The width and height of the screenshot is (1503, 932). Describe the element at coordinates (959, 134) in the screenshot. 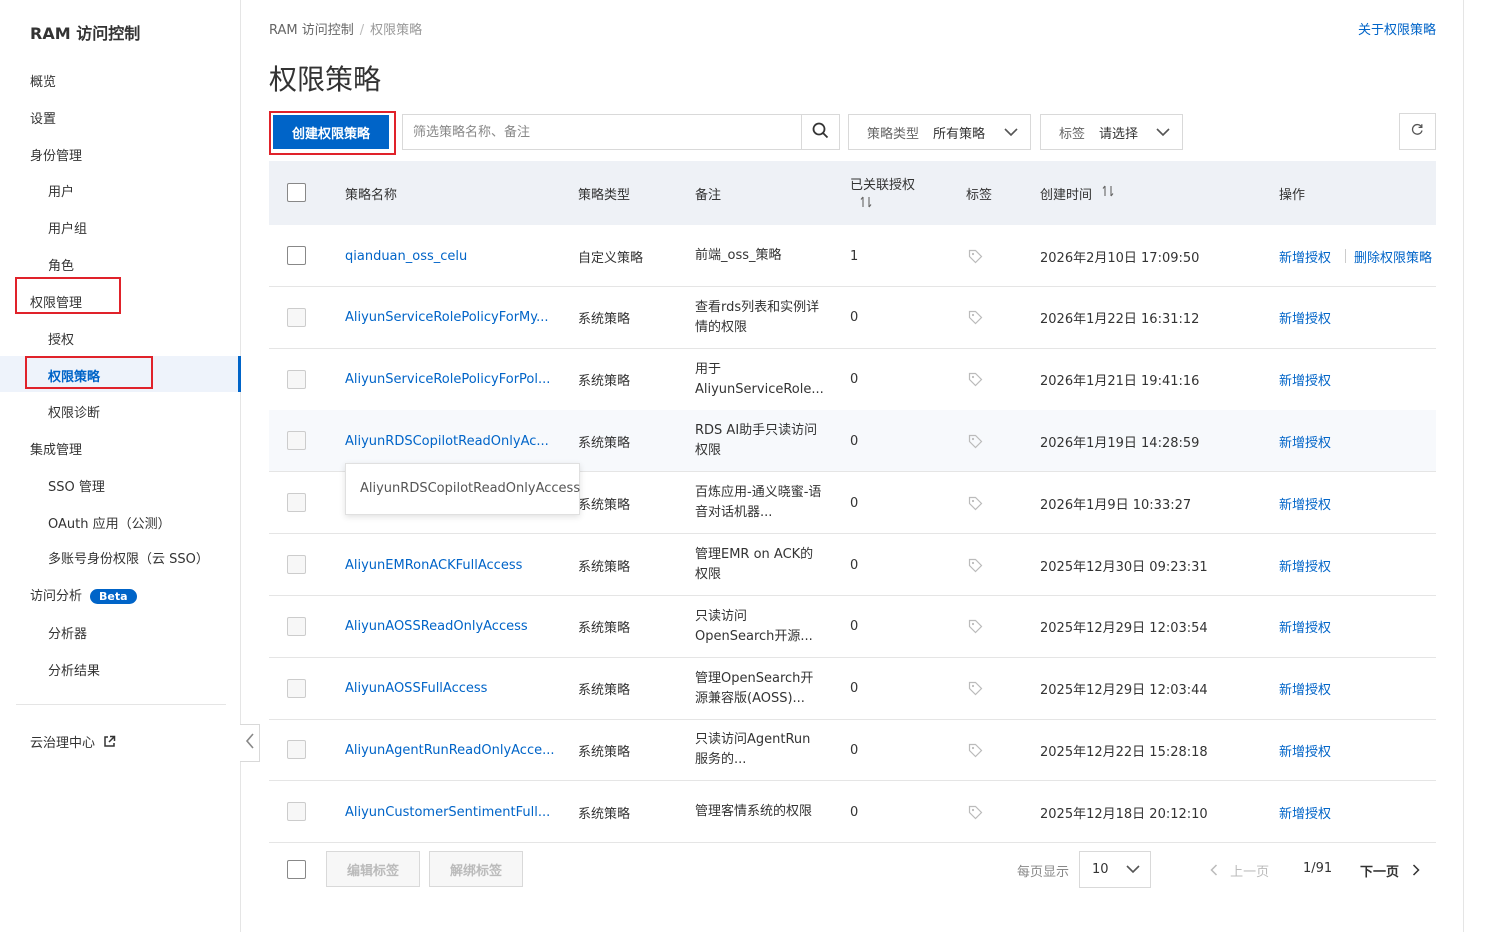

I see `policy-type-value: 所有策略` at that location.